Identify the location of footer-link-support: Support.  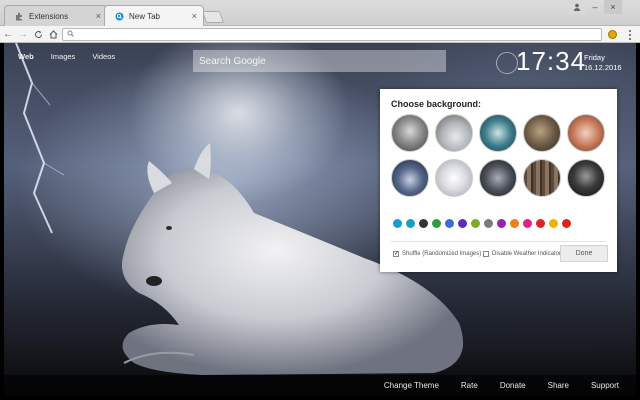
(605, 385).